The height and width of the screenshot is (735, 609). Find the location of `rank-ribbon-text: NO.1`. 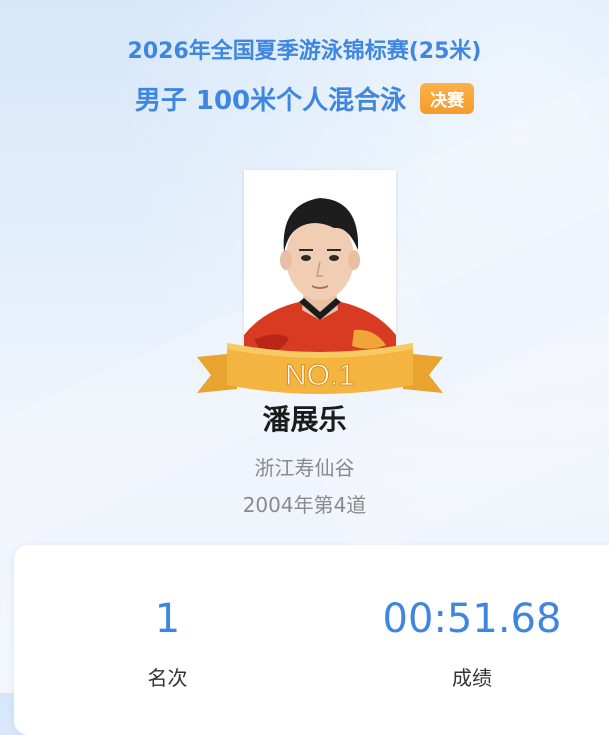

rank-ribbon-text: NO.1 is located at coordinates (320, 375).